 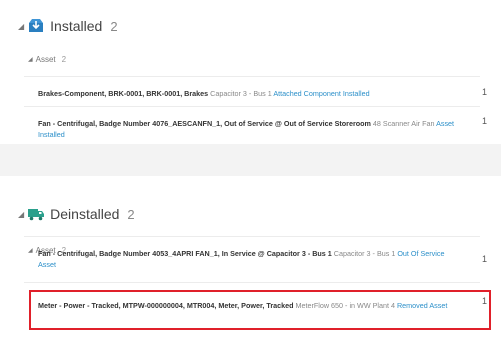 I want to click on item-status: Attached Component Installed, so click(x=321, y=93).